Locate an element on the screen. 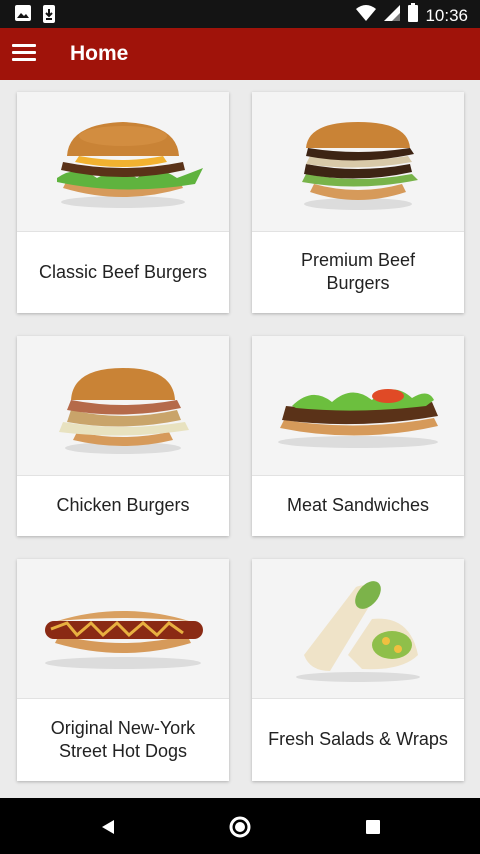 Image resolution: width=480 pixels, height=854 pixels. download-icon is located at coordinates (49, 16).